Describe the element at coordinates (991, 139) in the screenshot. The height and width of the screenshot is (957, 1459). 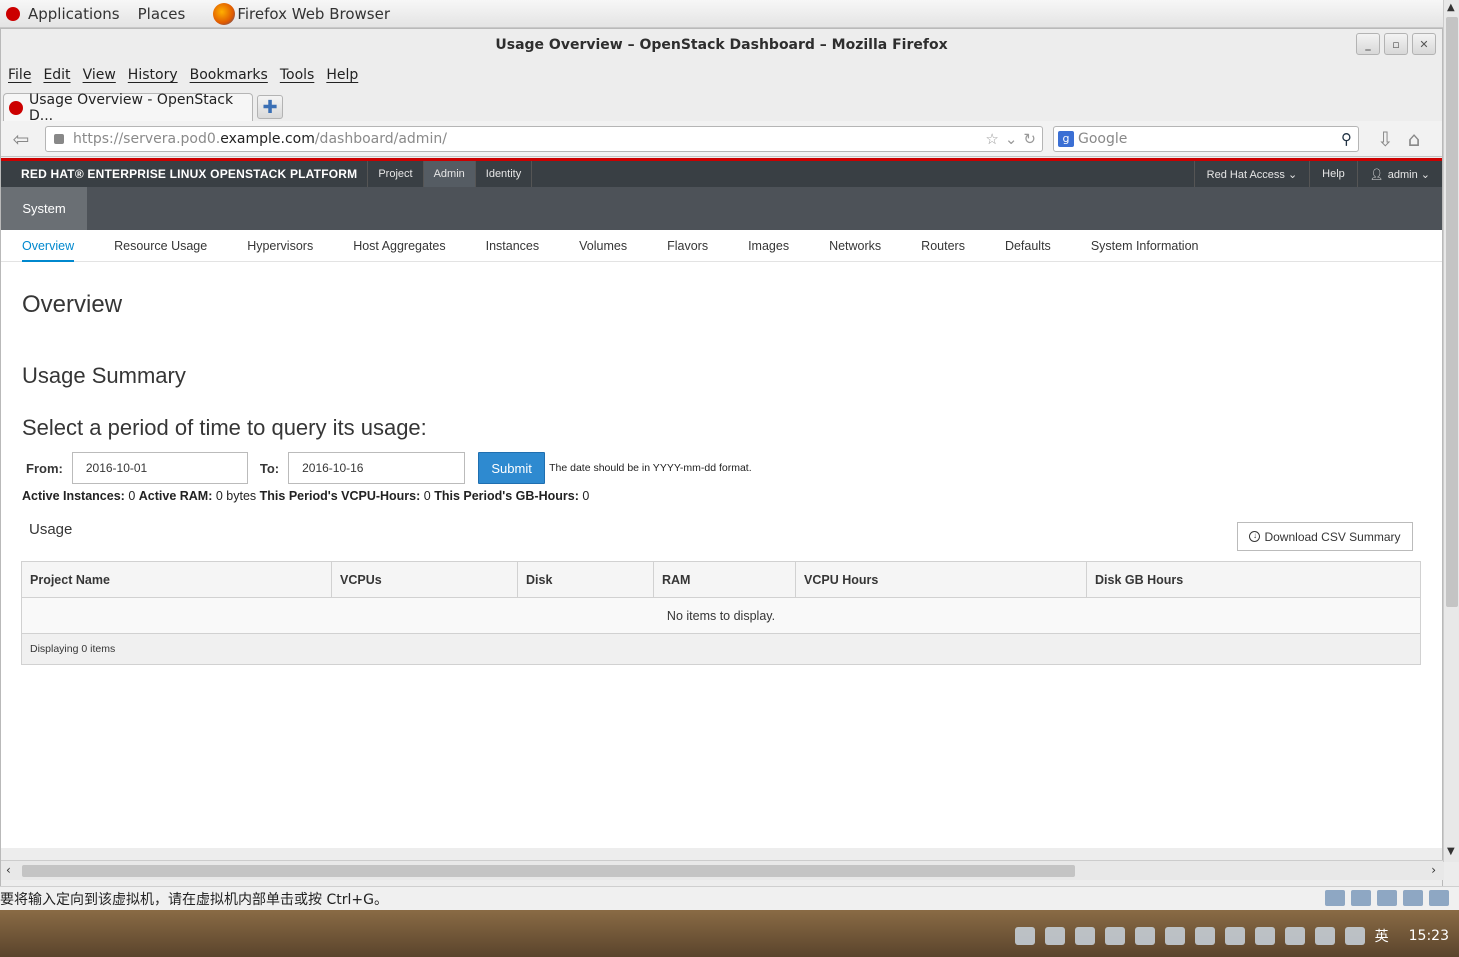
I see `bookmark-star-icon: ☆` at that location.